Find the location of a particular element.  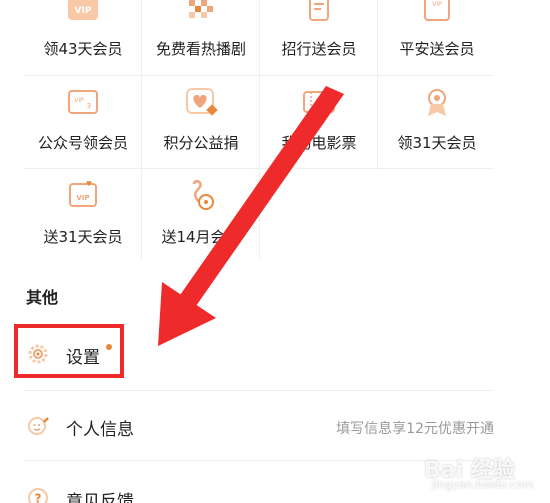

movie-ticket-icon is located at coordinates (319, 102).